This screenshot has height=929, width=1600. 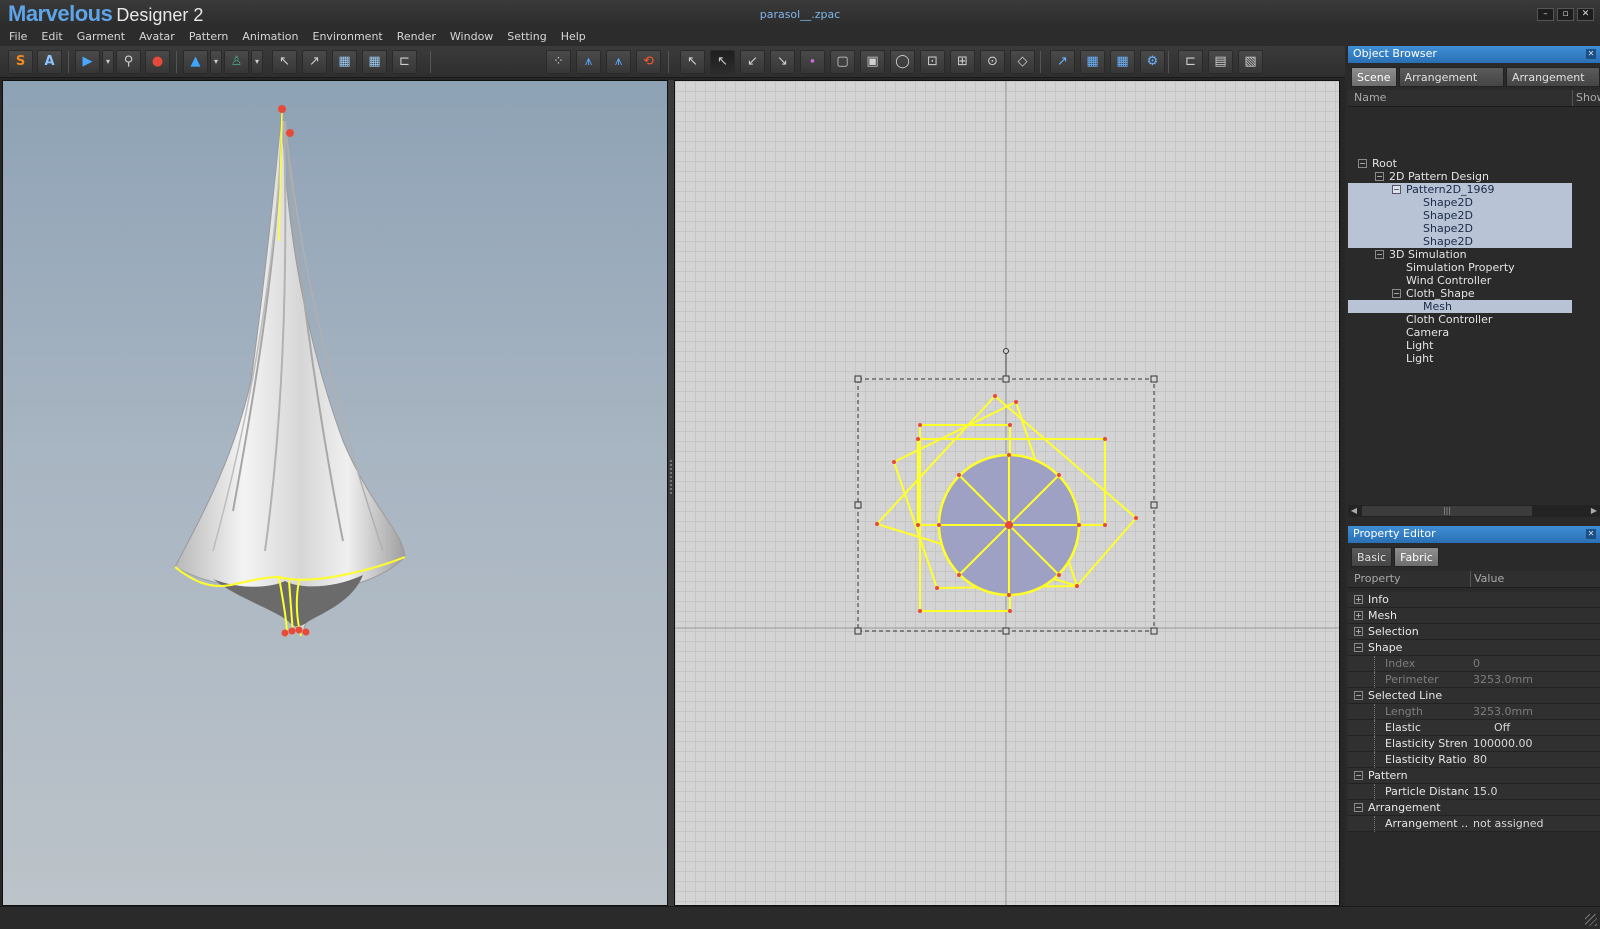 I want to click on select-move-icon: ↖, so click(x=284, y=62).